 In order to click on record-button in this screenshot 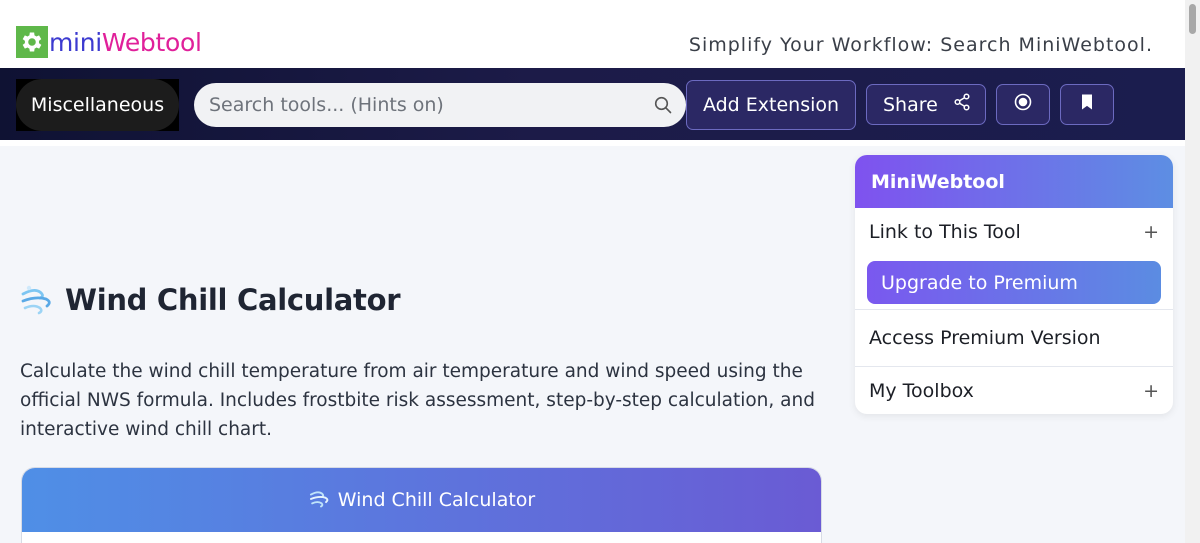, I will do `click(1023, 104)`.